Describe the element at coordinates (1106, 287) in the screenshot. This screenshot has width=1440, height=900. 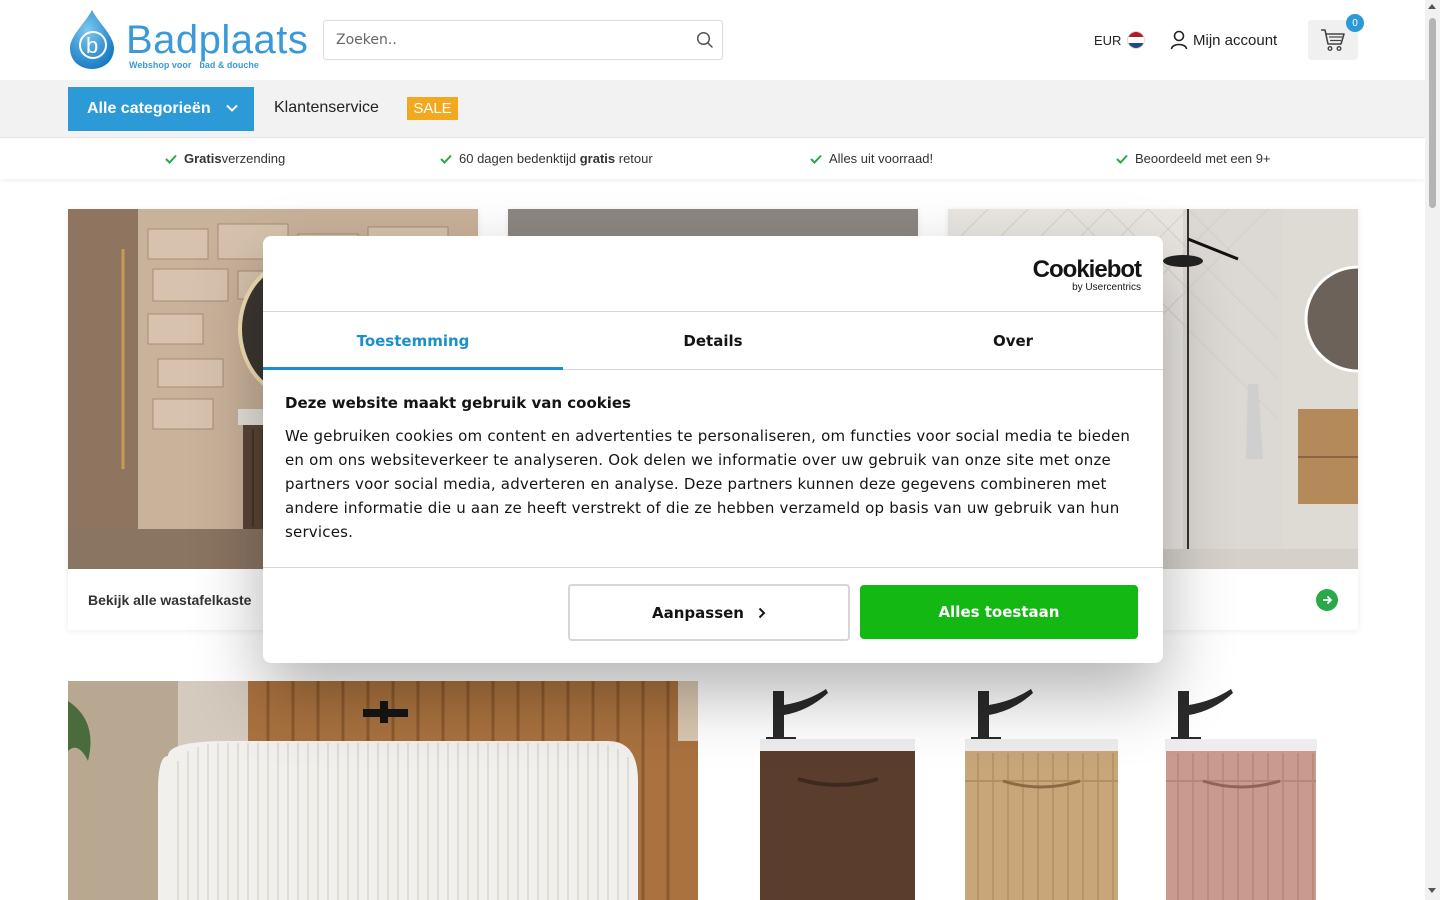
I see `cookiebot-byline: by Usercentrics` at that location.